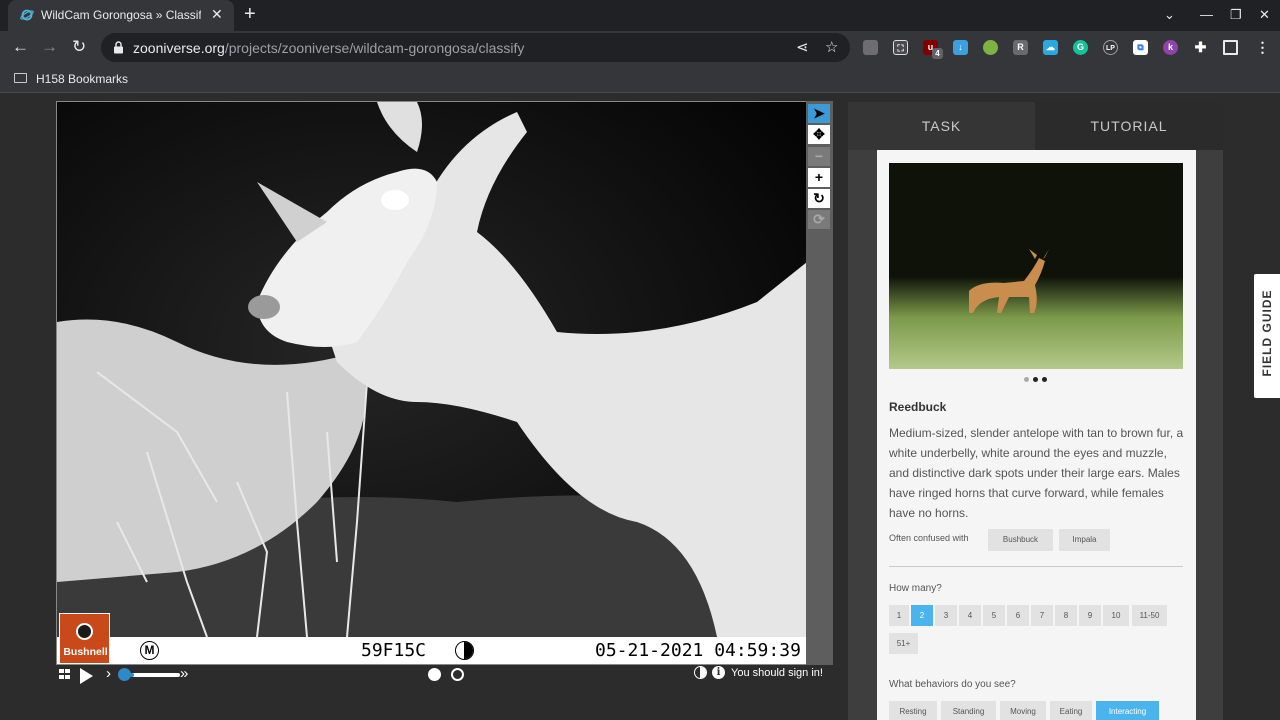 Image resolution: width=1280 pixels, height=720 pixels. What do you see at coordinates (446, 676) in the screenshot?
I see `frame-controls: › » i You should sign in!` at bounding box center [446, 676].